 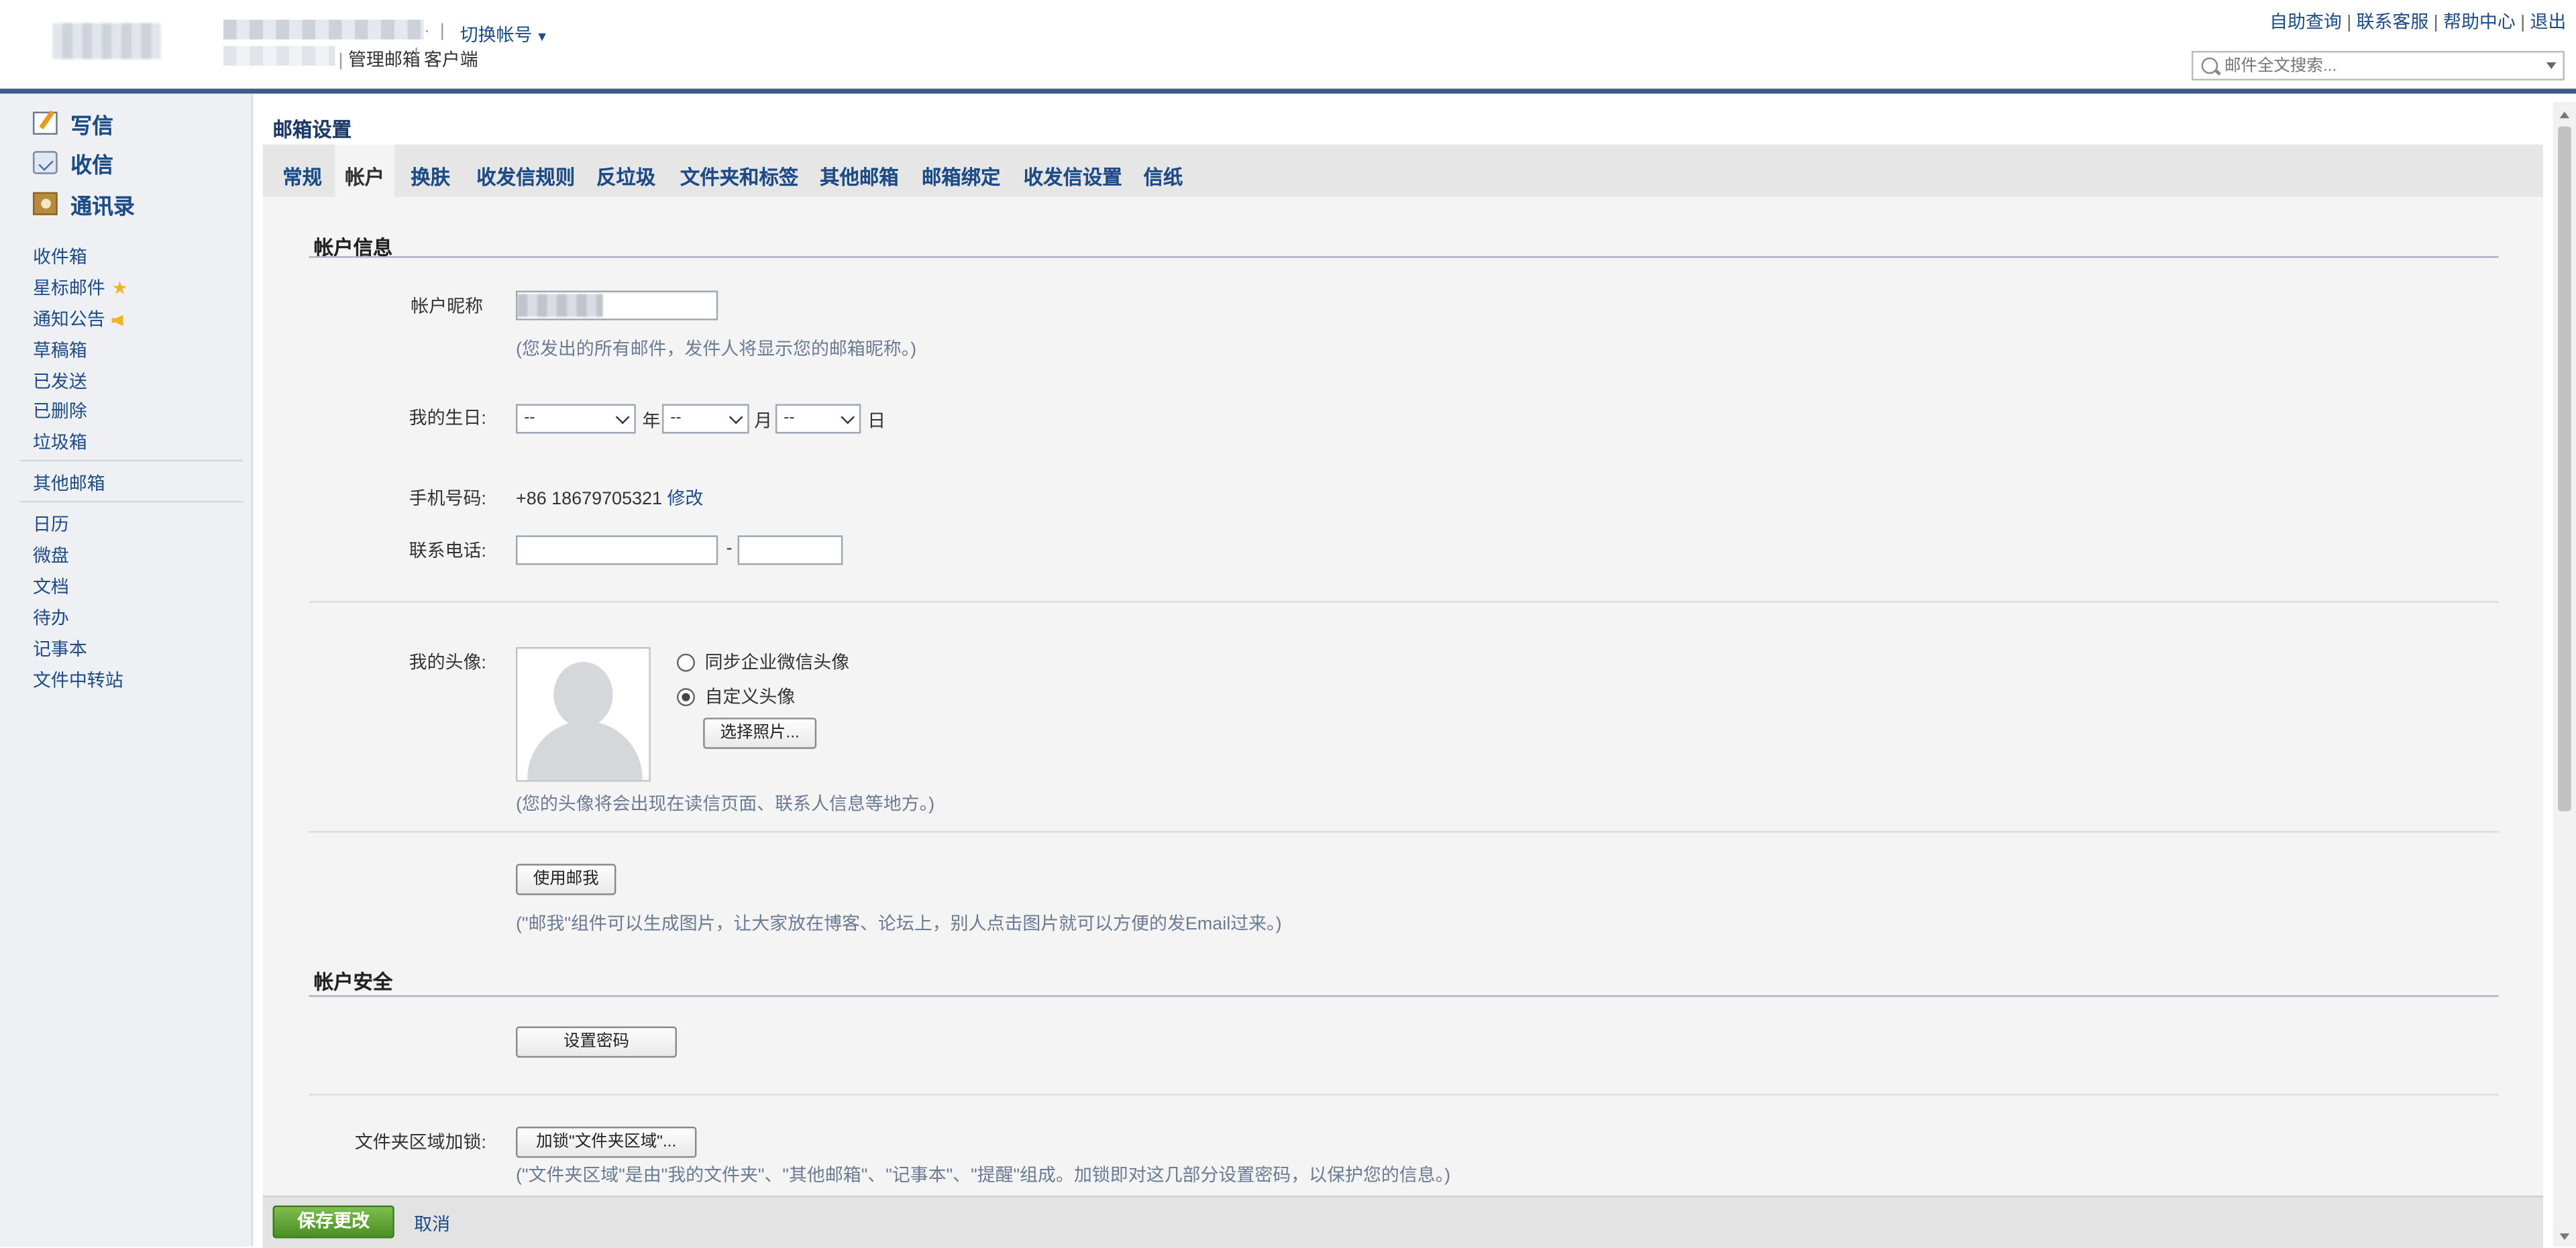 What do you see at coordinates (451, 59) in the screenshot?
I see `client-link: 客户端` at bounding box center [451, 59].